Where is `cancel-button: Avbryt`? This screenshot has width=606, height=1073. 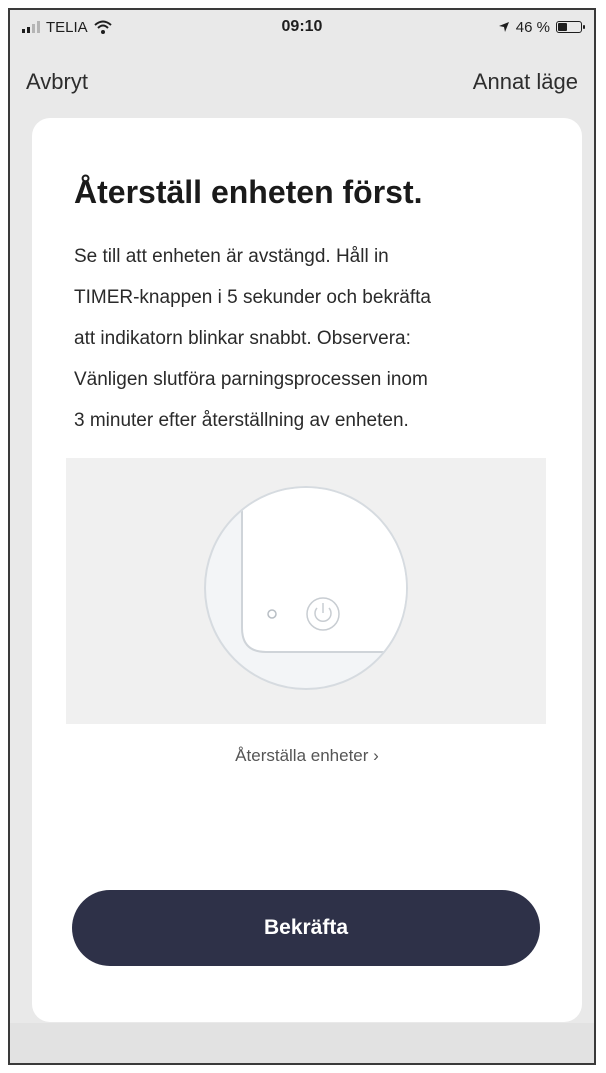 cancel-button: Avbryt is located at coordinates (57, 82).